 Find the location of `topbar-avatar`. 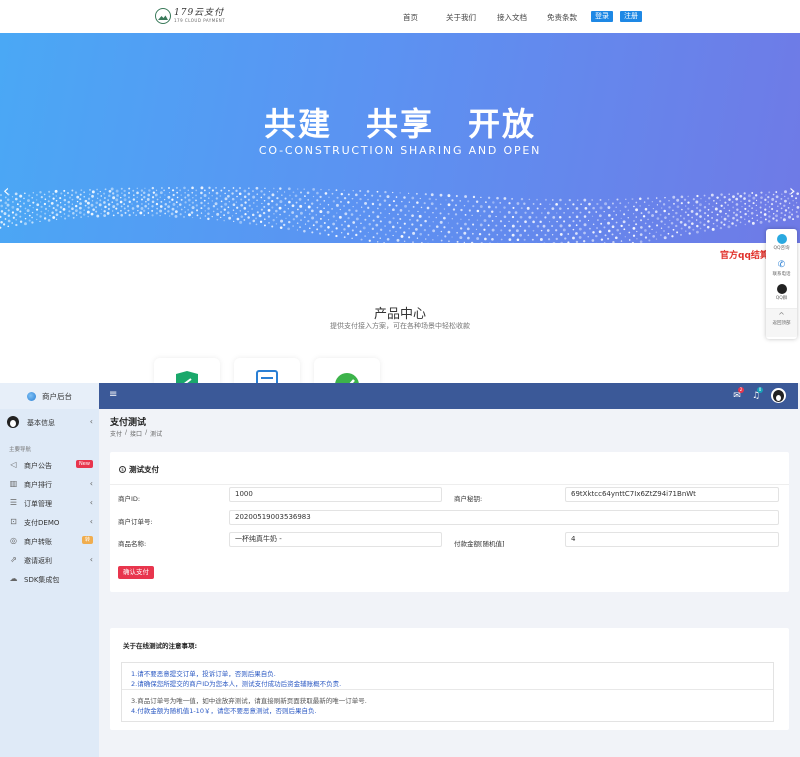

topbar-avatar is located at coordinates (778, 395).